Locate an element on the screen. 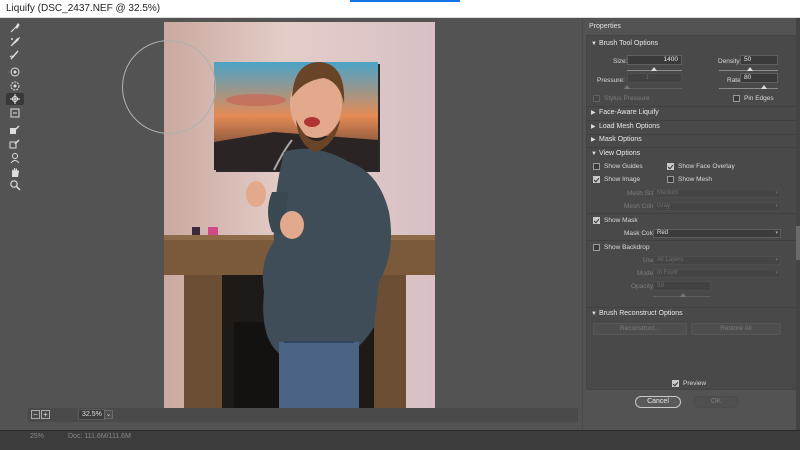 The width and height of the screenshot is (800, 450). face-tool-icon is located at coordinates (15, 158).